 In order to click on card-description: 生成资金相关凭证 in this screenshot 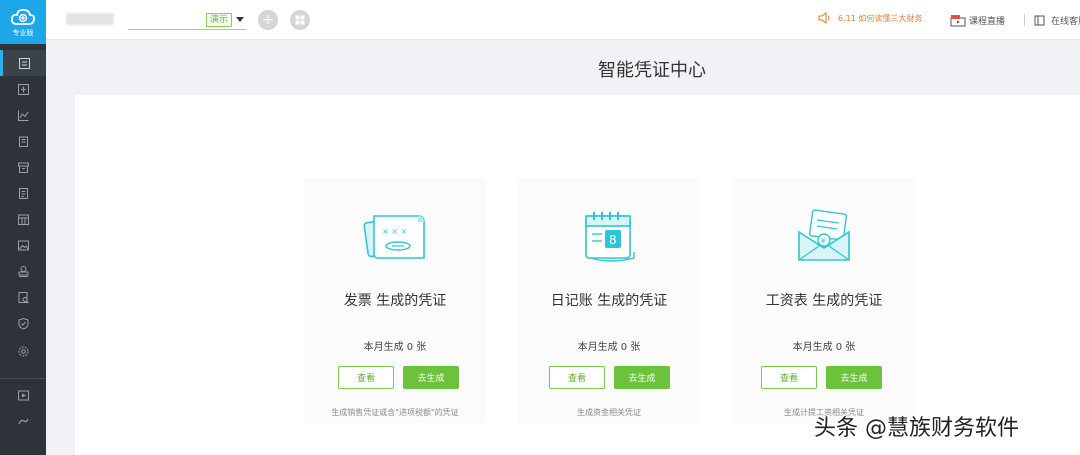, I will do `click(609, 412)`.